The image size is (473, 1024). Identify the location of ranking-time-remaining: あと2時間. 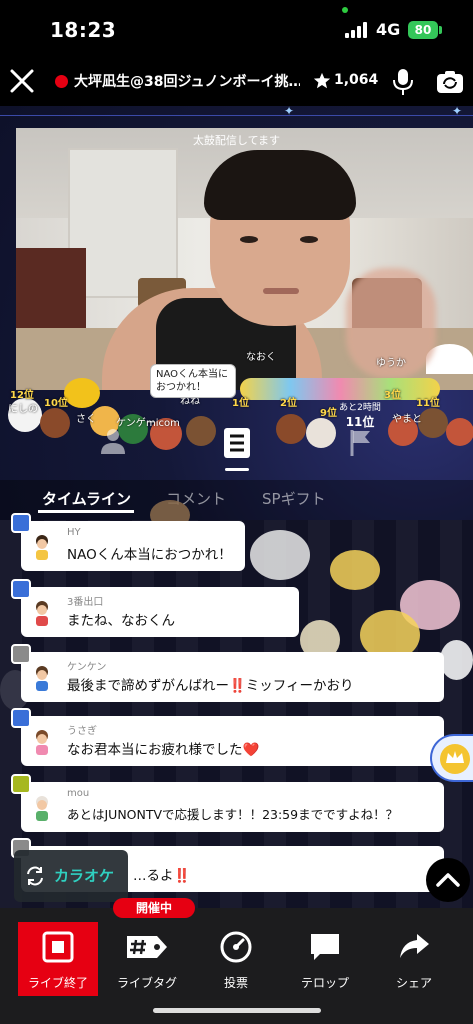
(360, 408).